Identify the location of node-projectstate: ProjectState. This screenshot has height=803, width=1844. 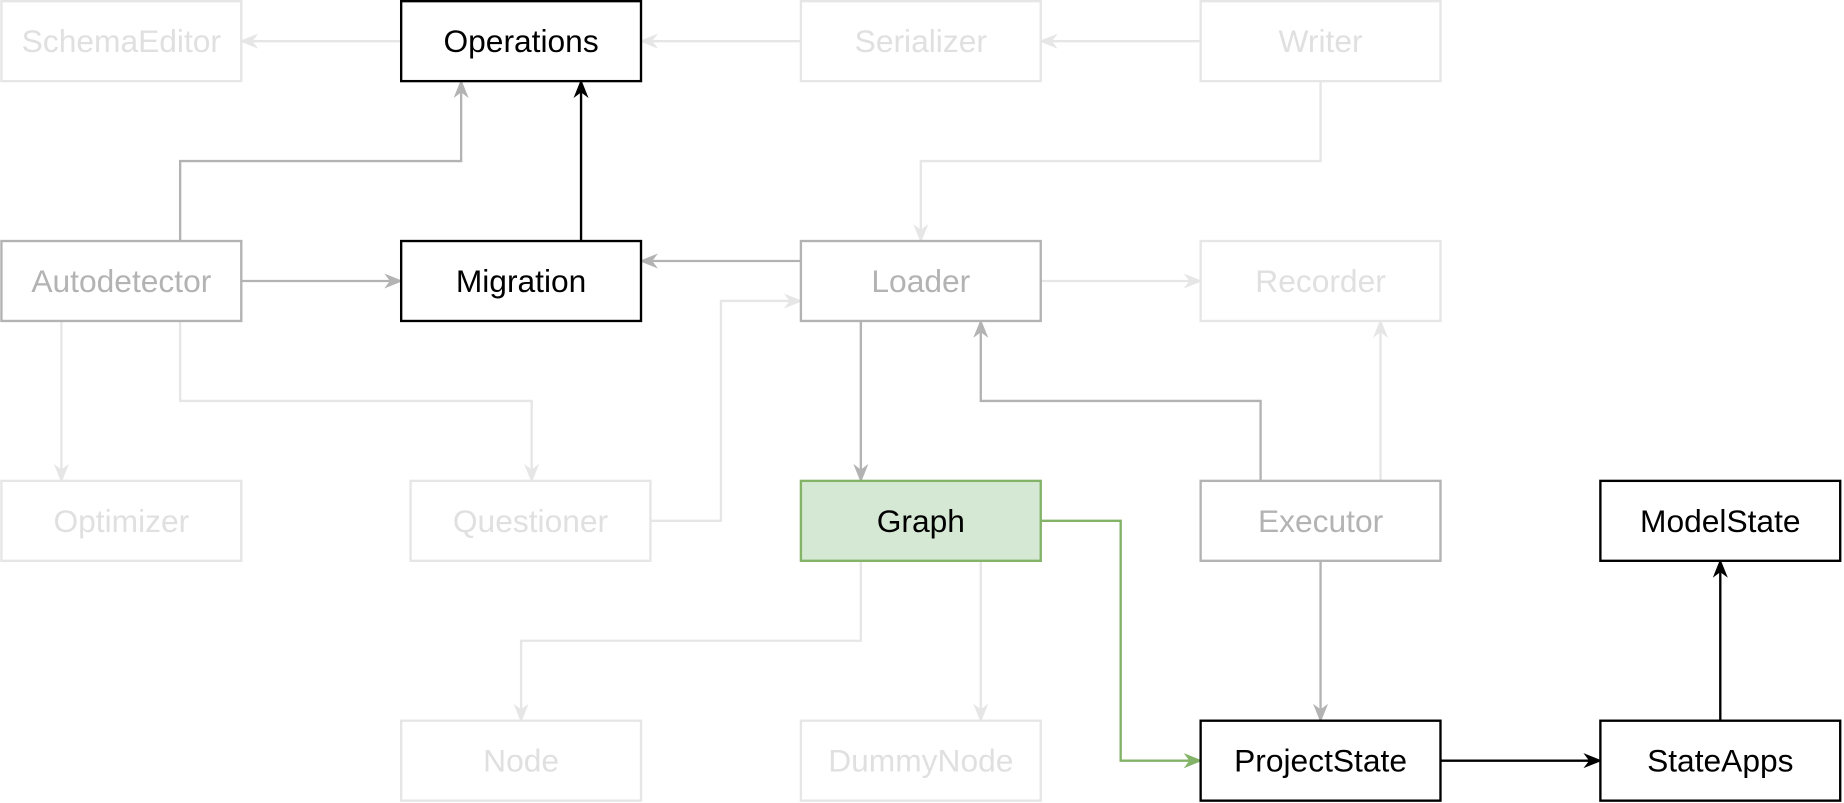
(1320, 760).